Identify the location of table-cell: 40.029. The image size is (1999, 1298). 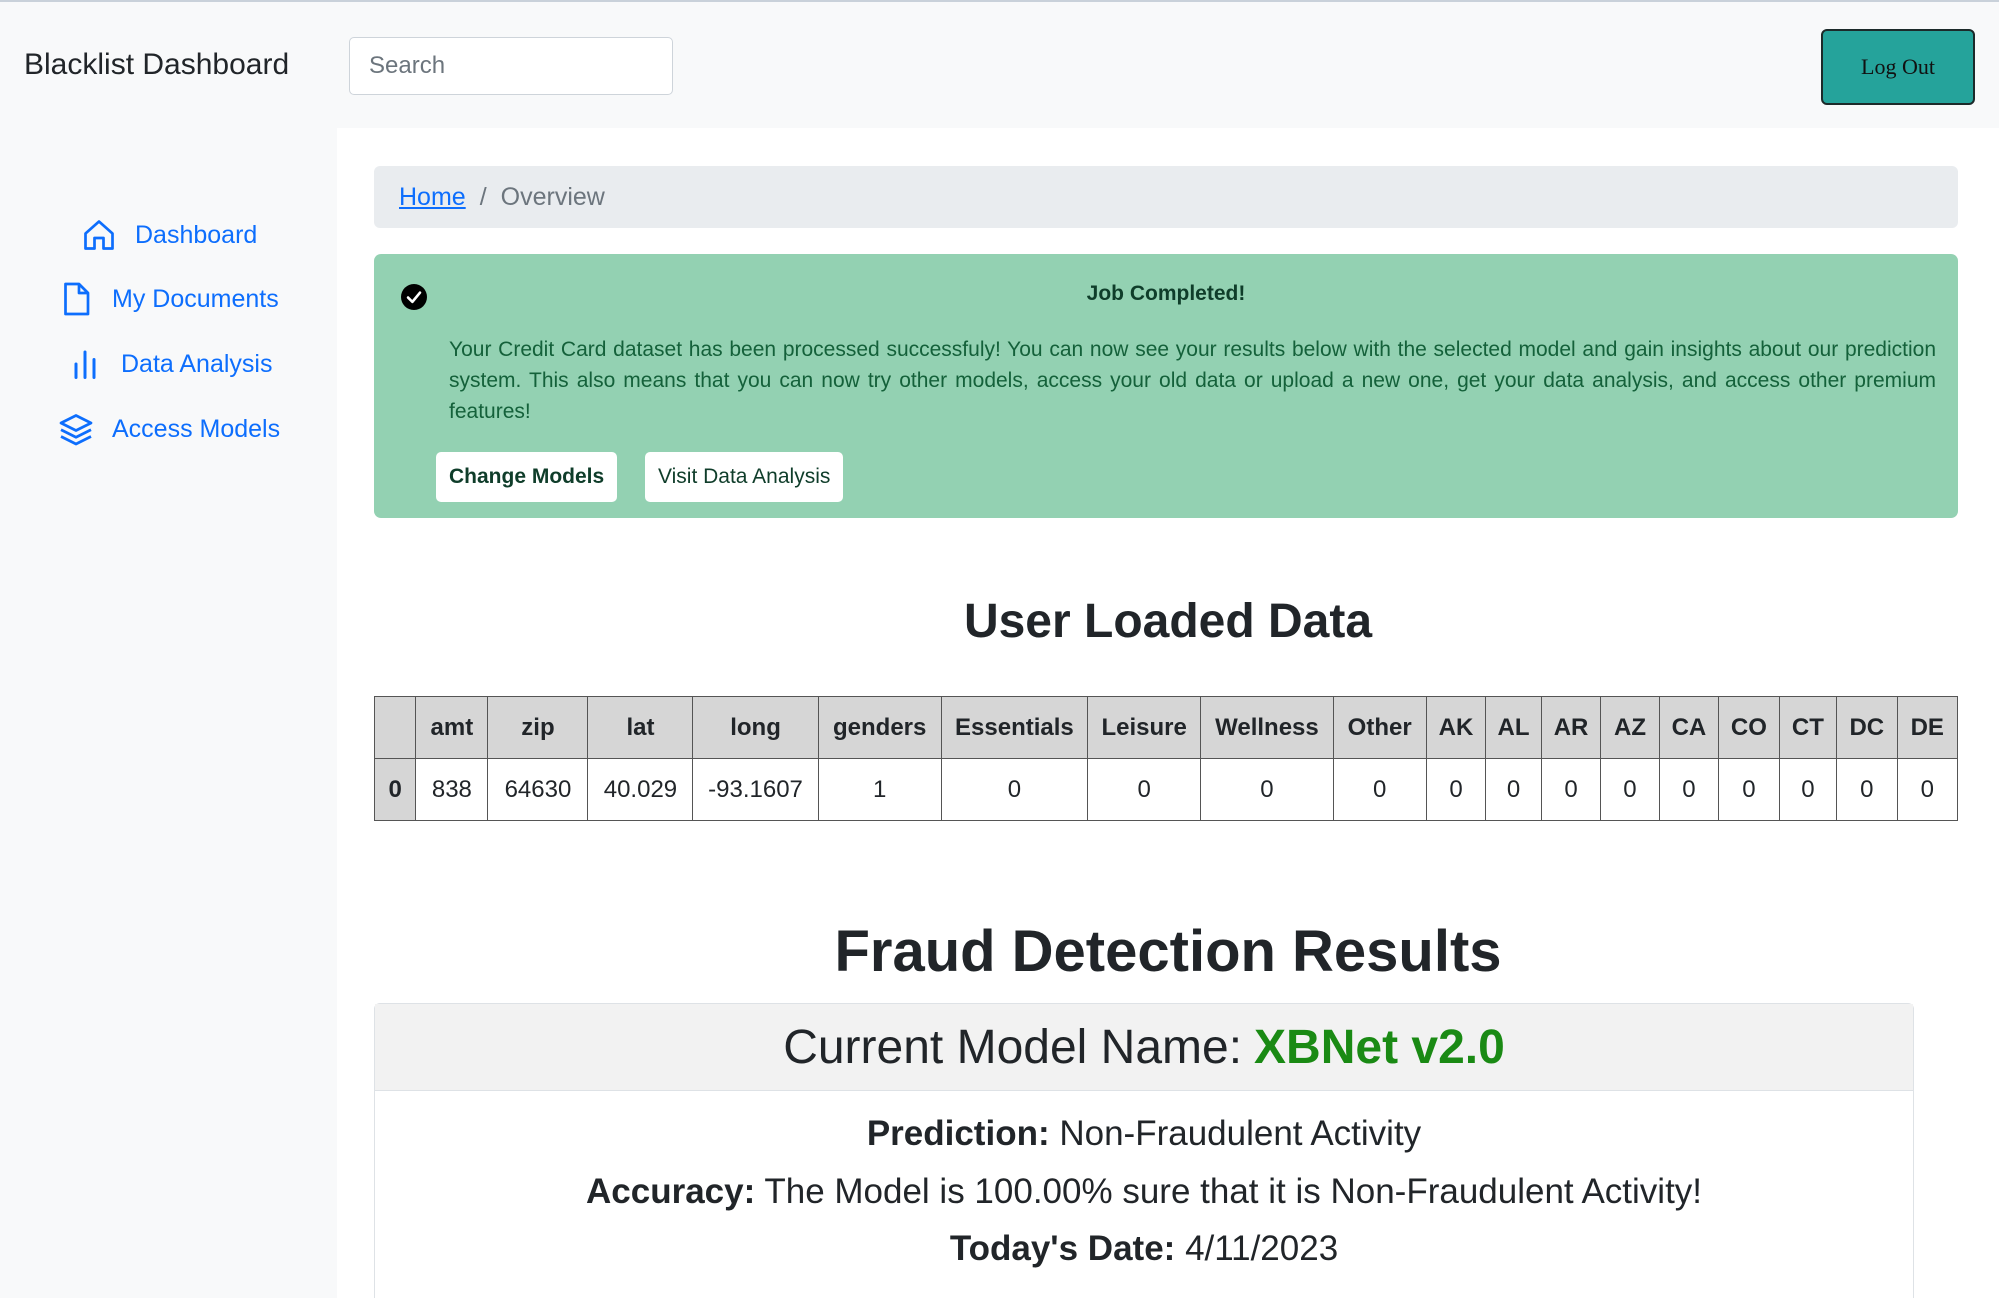
(640, 789).